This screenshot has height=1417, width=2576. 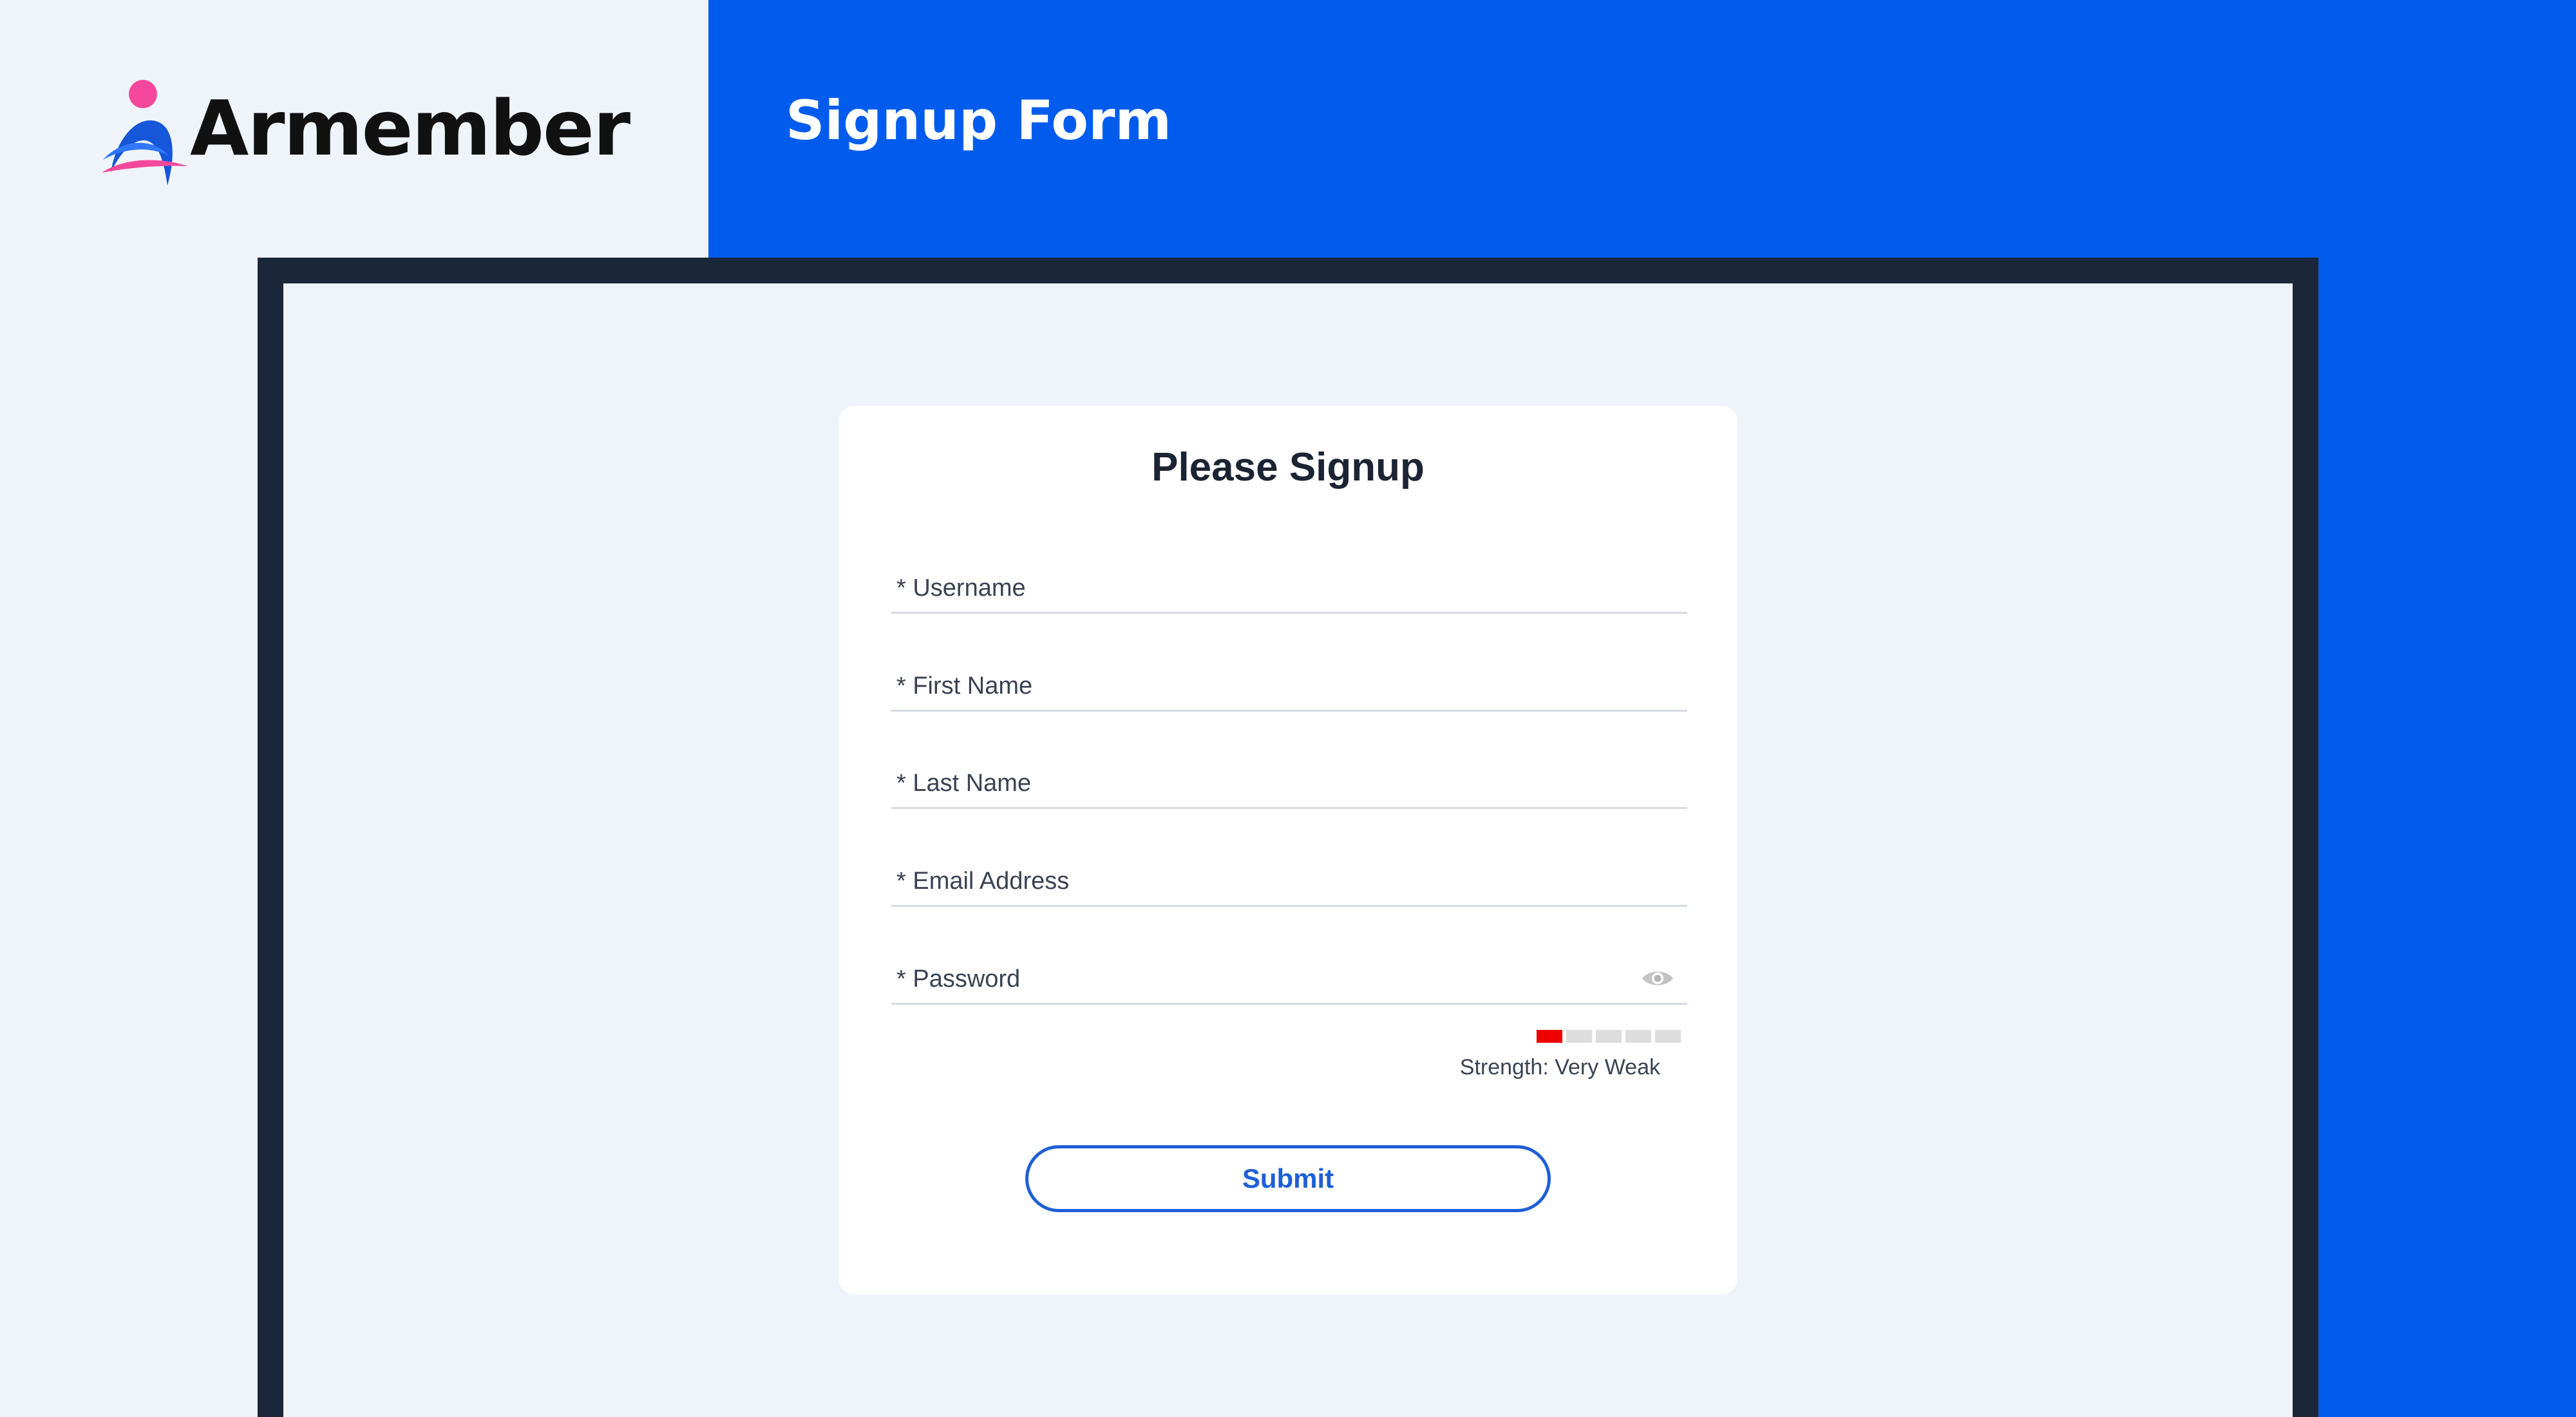 I want to click on first-name-label: * First Name, so click(x=965, y=685).